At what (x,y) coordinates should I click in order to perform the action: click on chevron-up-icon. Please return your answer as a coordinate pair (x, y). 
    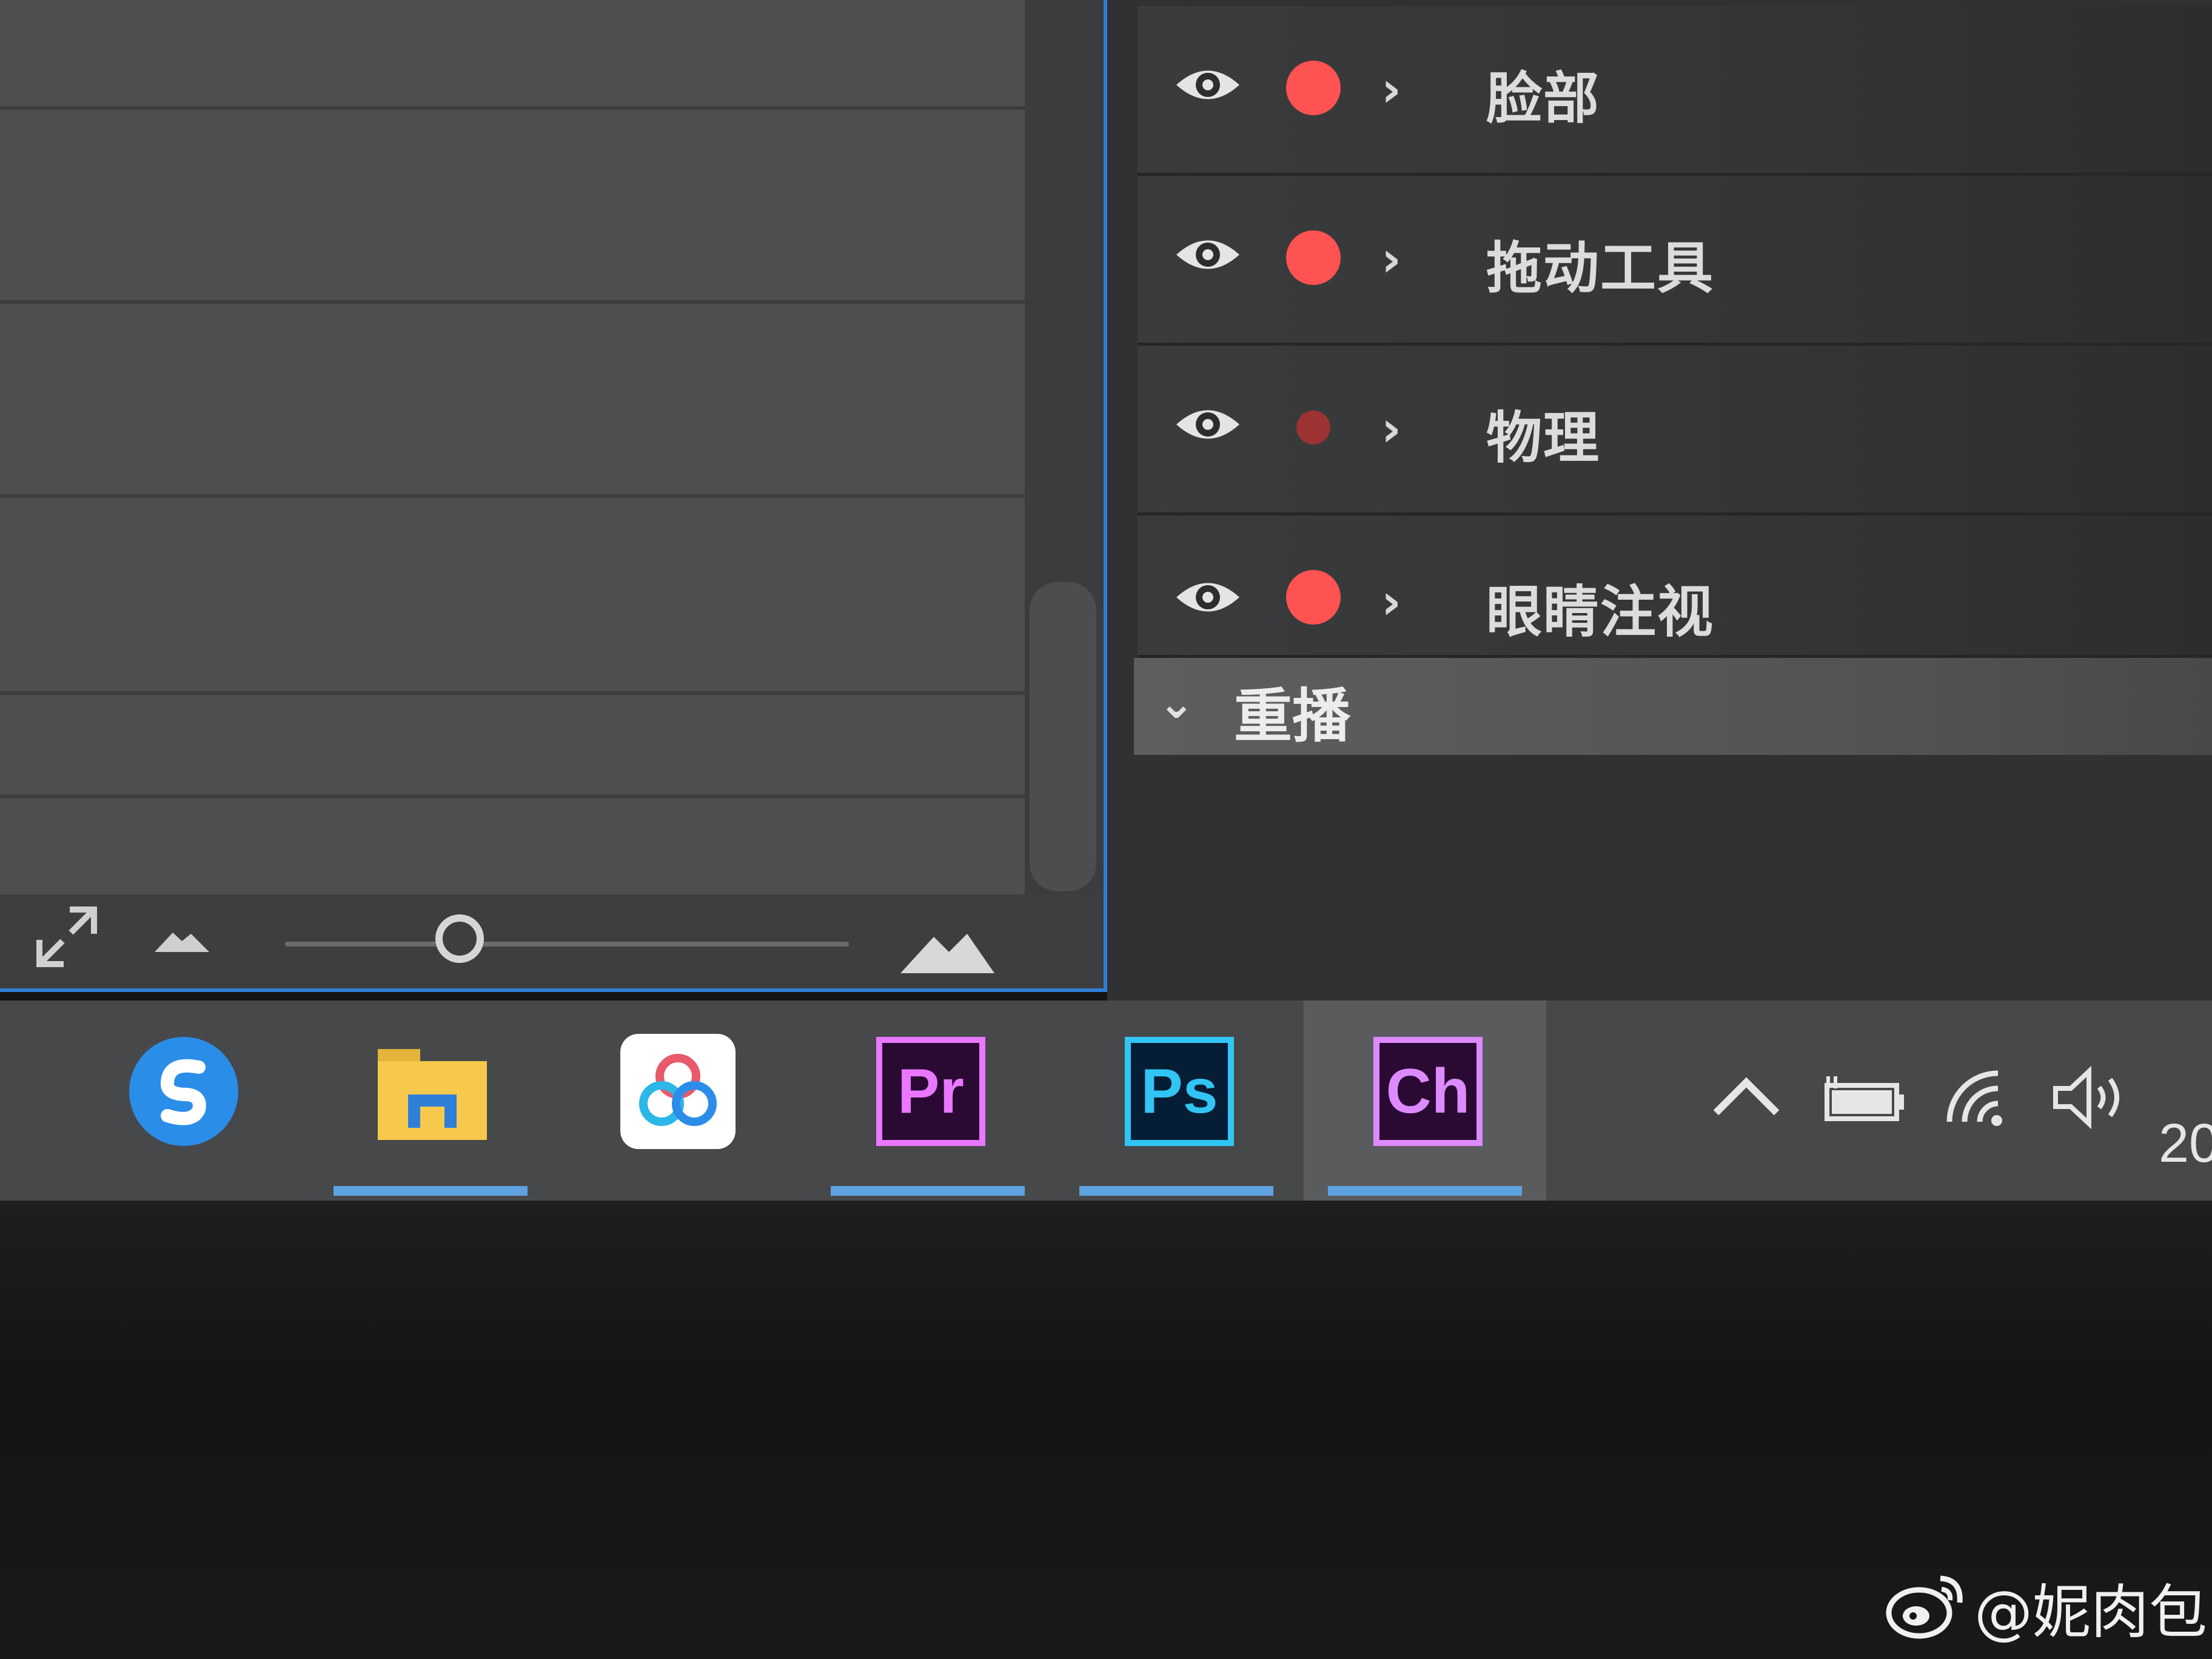
    Looking at the image, I should click on (1746, 1094).